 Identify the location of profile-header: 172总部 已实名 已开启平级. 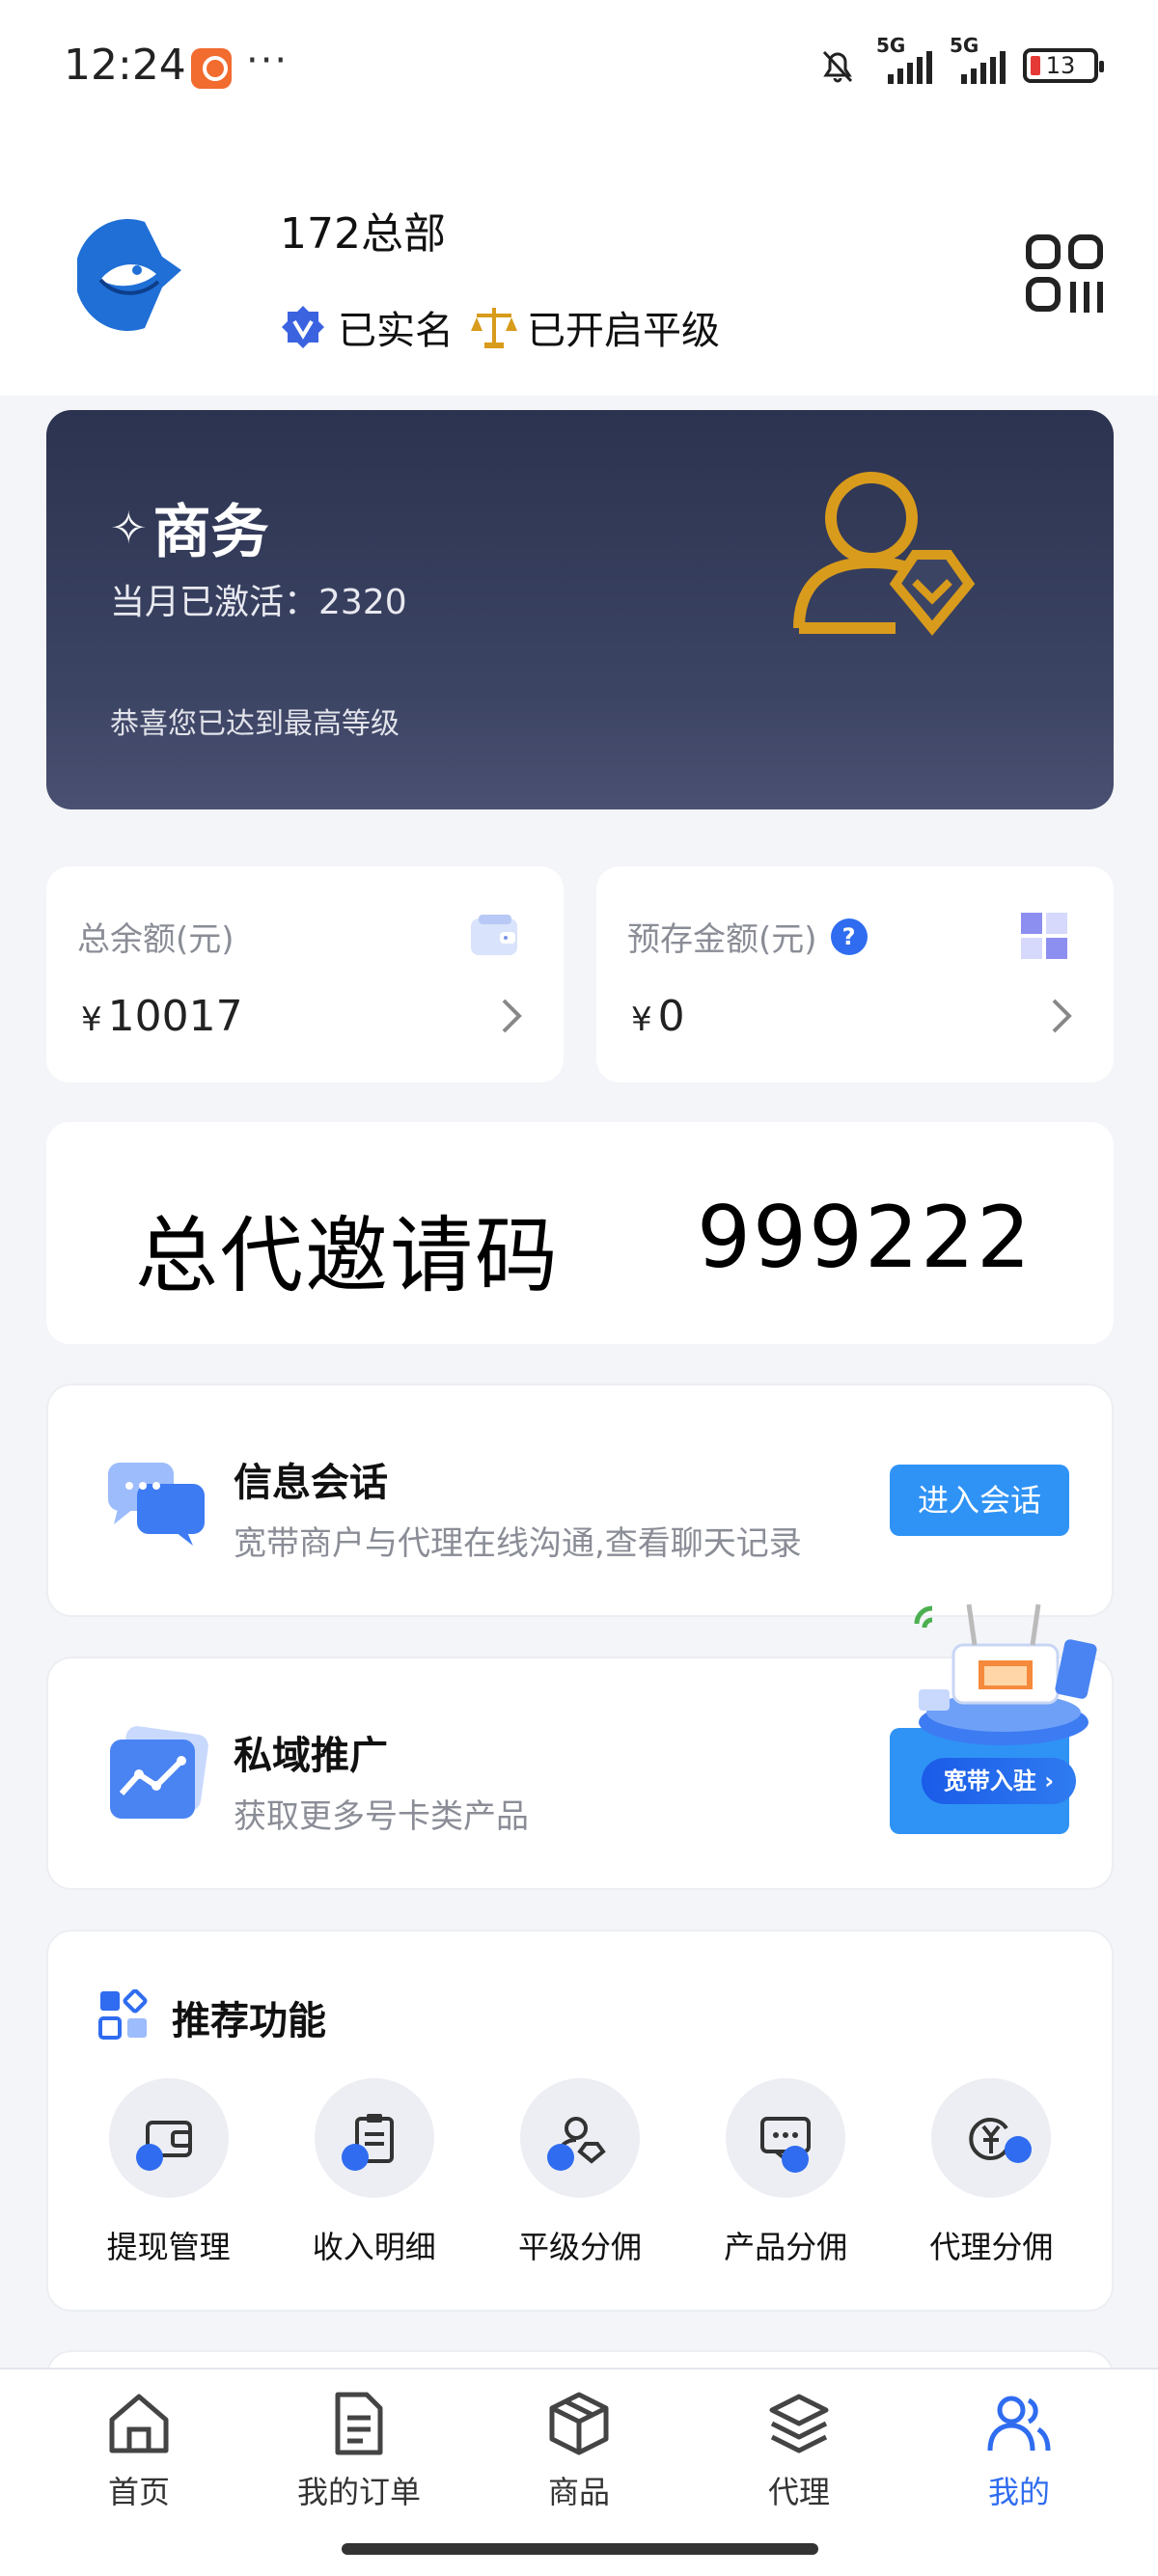
(579, 265).